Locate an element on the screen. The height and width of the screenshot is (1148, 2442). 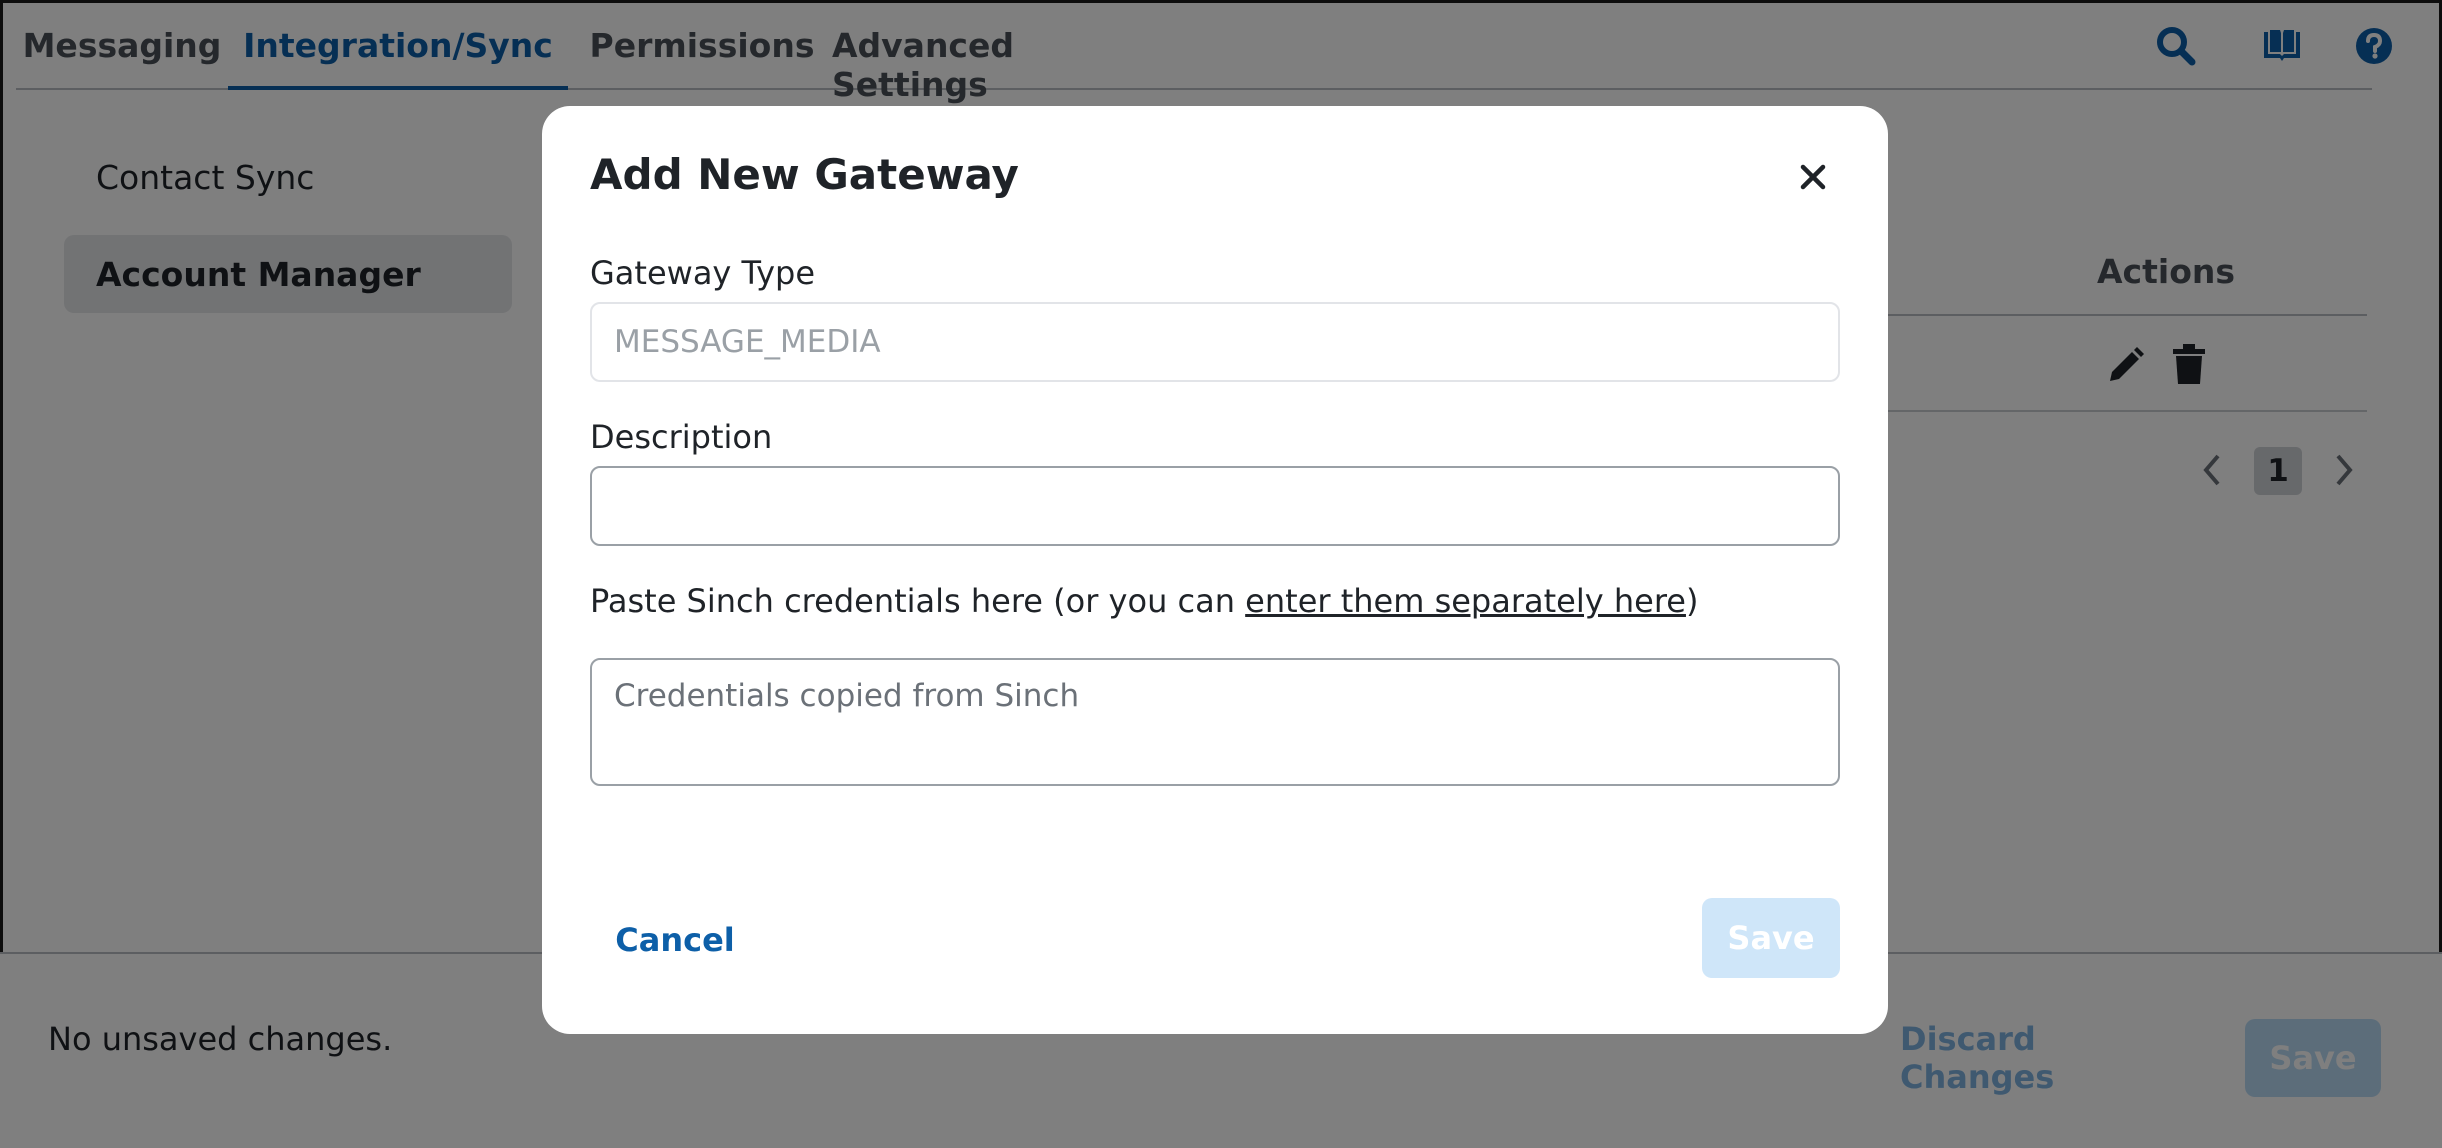
credentials-textarea is located at coordinates (1215, 722).